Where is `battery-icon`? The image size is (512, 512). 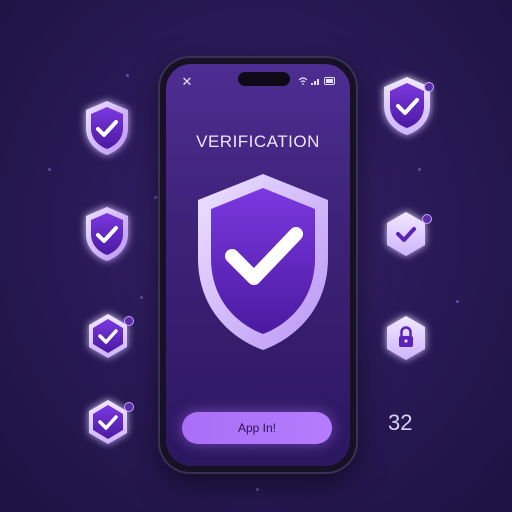
battery-icon is located at coordinates (329, 81).